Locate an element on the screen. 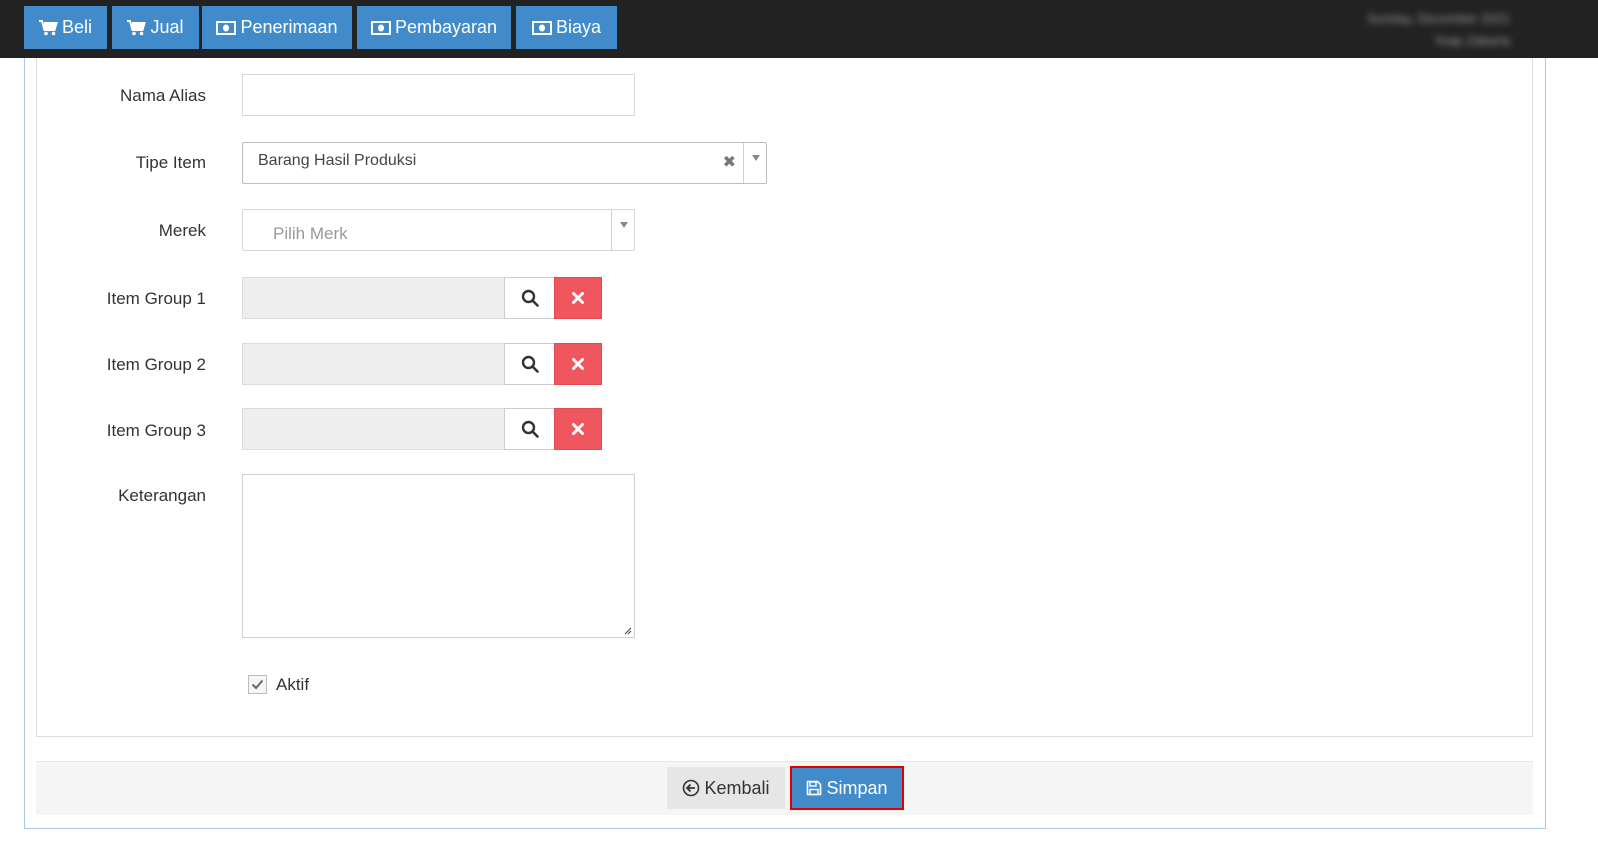 Image resolution: width=1598 pixels, height=862 pixels. resize-handle-icon is located at coordinates (627, 630).